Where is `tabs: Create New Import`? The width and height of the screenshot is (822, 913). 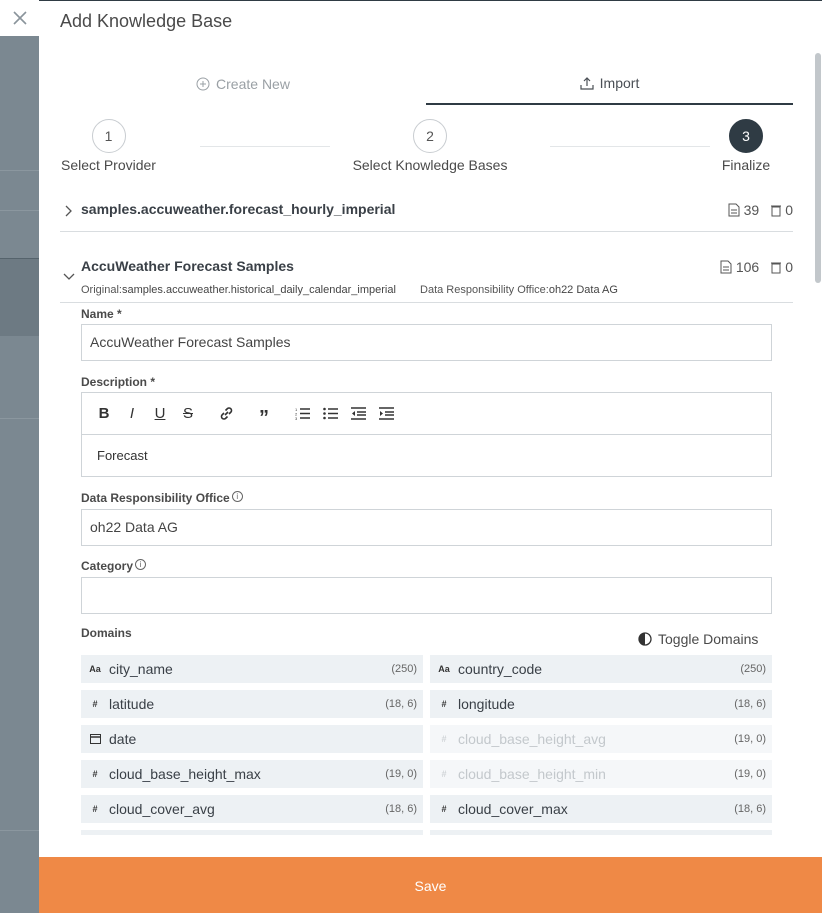 tabs: Create New Import is located at coordinates (426, 84).